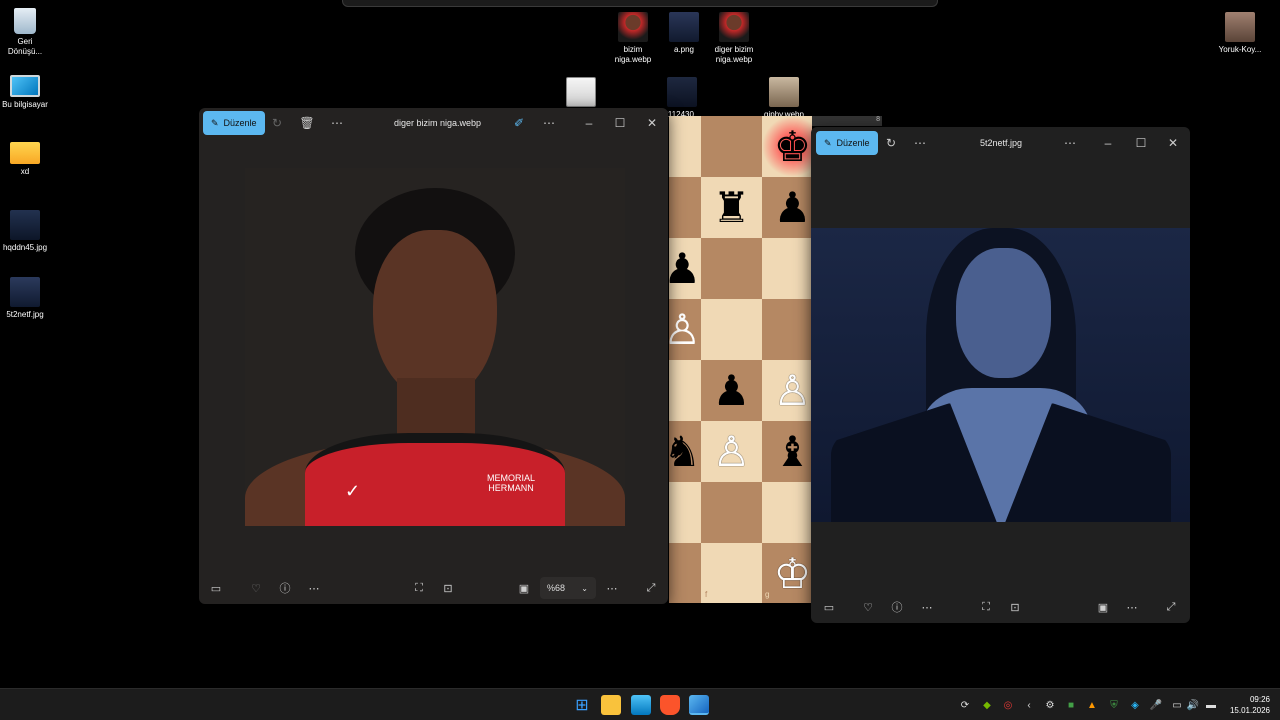 The height and width of the screenshot is (720, 1280). Describe the element at coordinates (31, 159) in the screenshot. I see `desktop-icon-folder-xd: xd` at that location.